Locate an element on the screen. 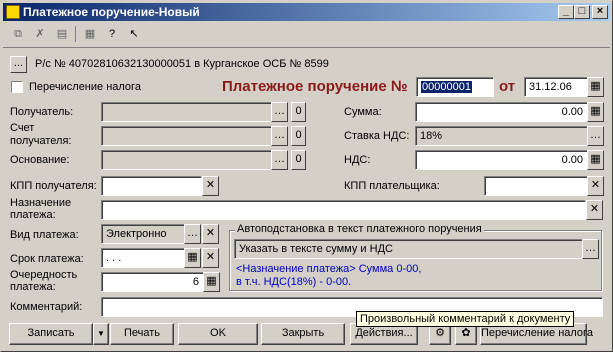  autofill-preview-line1: <Назначение платежа> Сумма 0-00, is located at coordinates (329, 269).